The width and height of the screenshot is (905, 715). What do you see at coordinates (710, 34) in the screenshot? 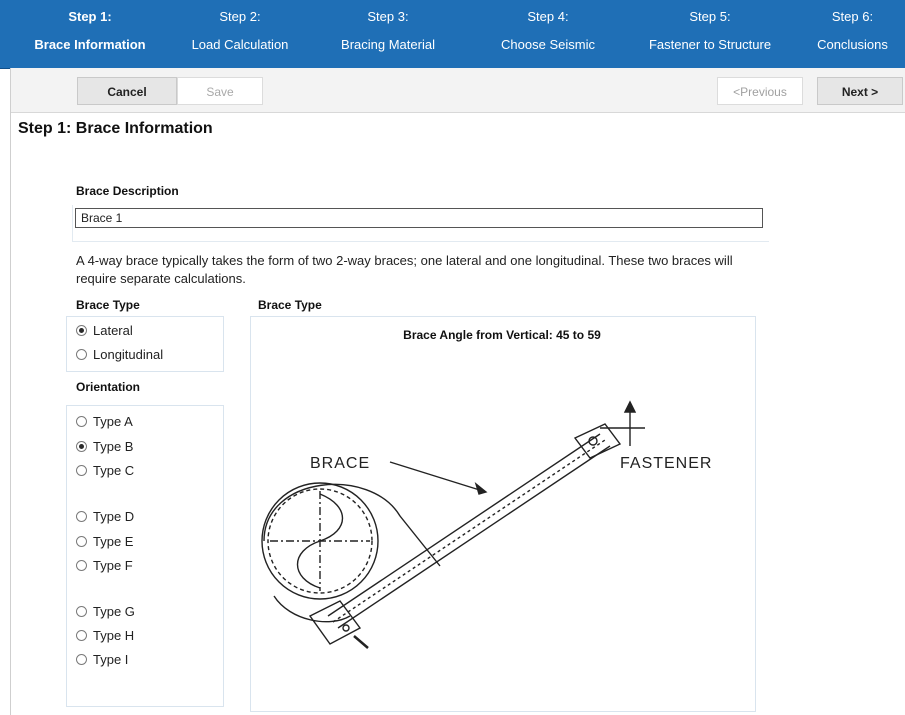
I see `step-5-tab: Step 5: Fastener to Structure` at bounding box center [710, 34].